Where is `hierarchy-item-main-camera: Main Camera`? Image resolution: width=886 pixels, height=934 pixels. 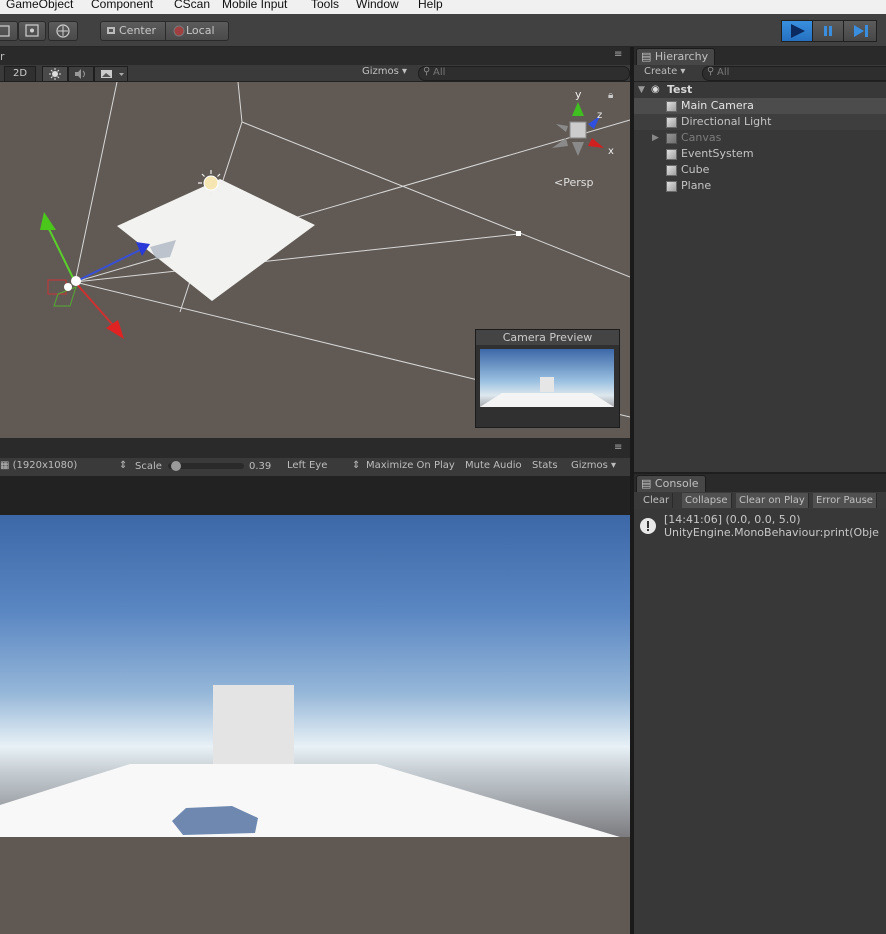 hierarchy-item-main-camera: Main Camera is located at coordinates (760, 106).